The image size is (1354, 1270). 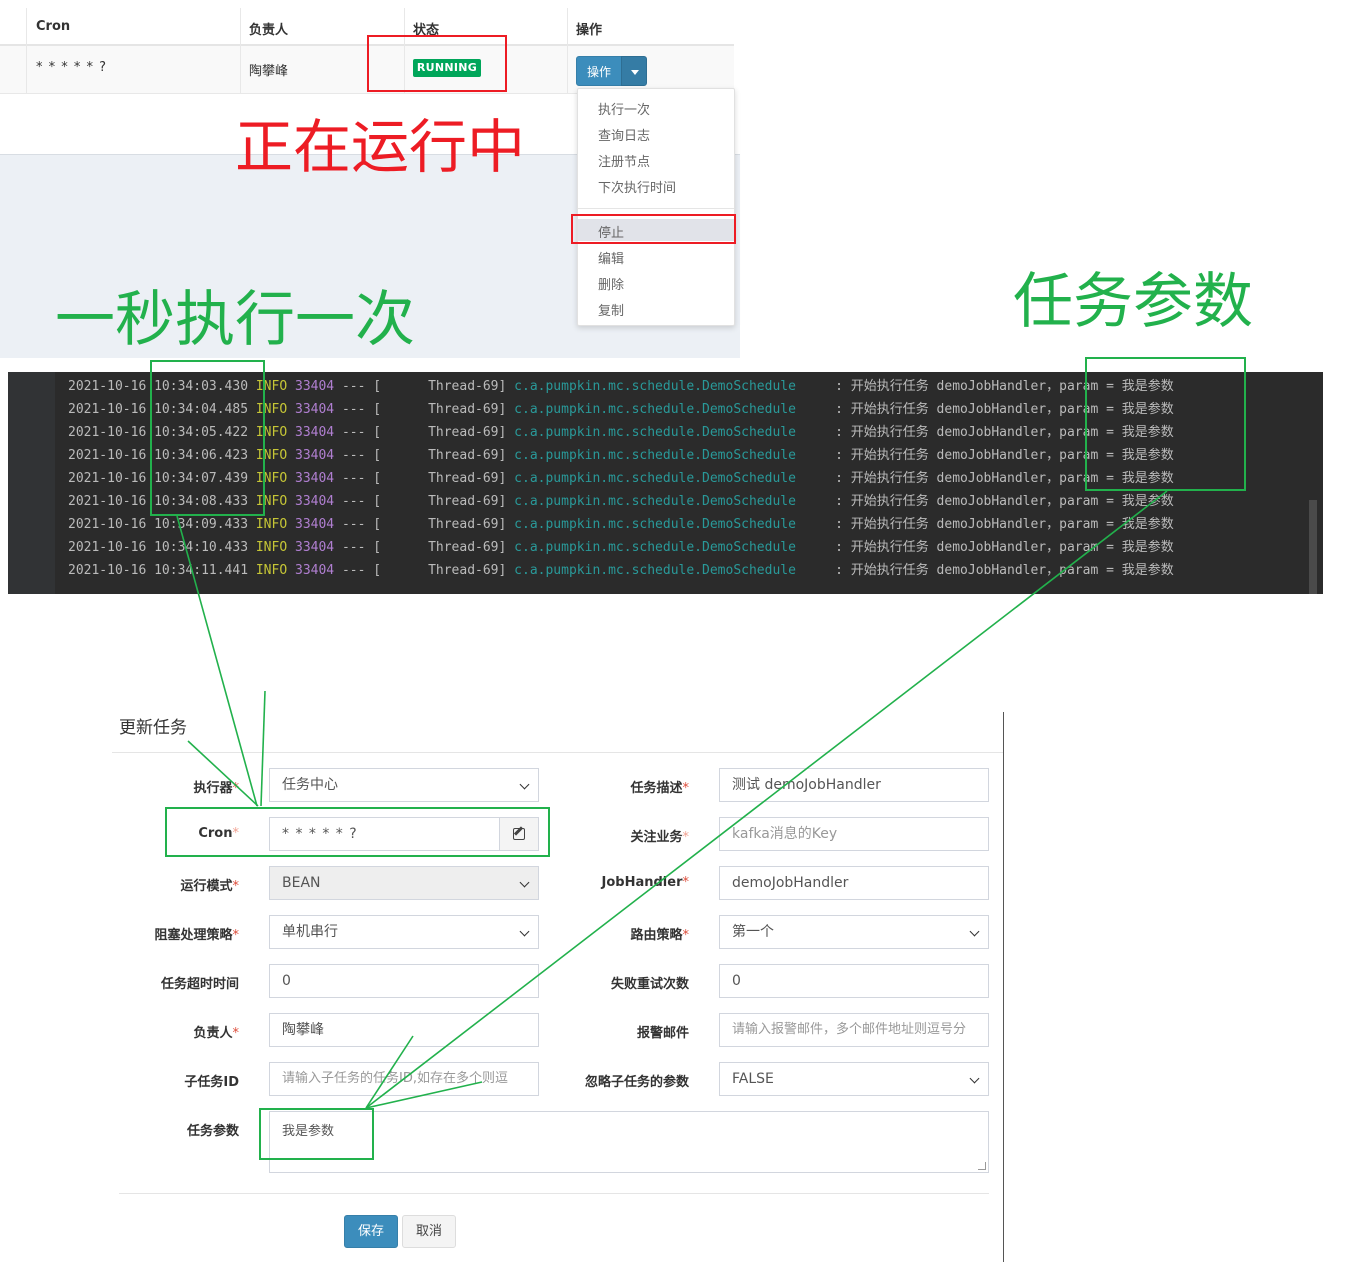 I want to click on cancel-button: 取消, so click(x=429, y=1231).